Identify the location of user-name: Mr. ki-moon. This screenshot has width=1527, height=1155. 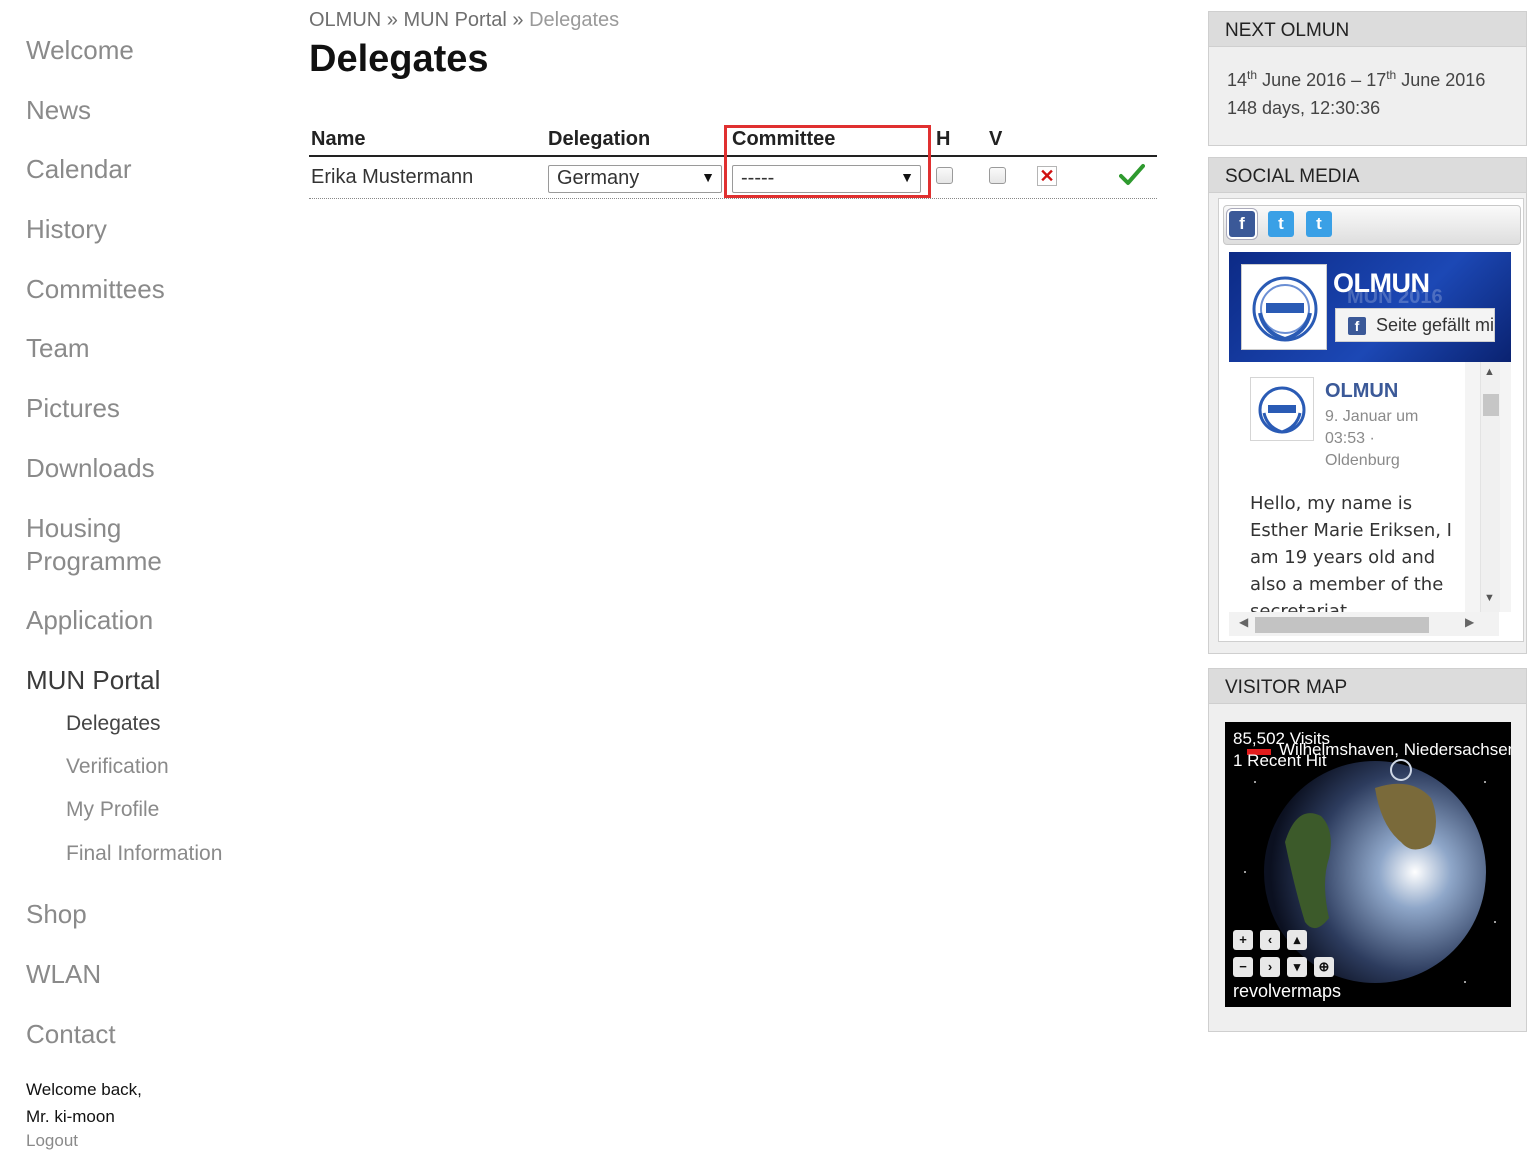
(70, 1116).